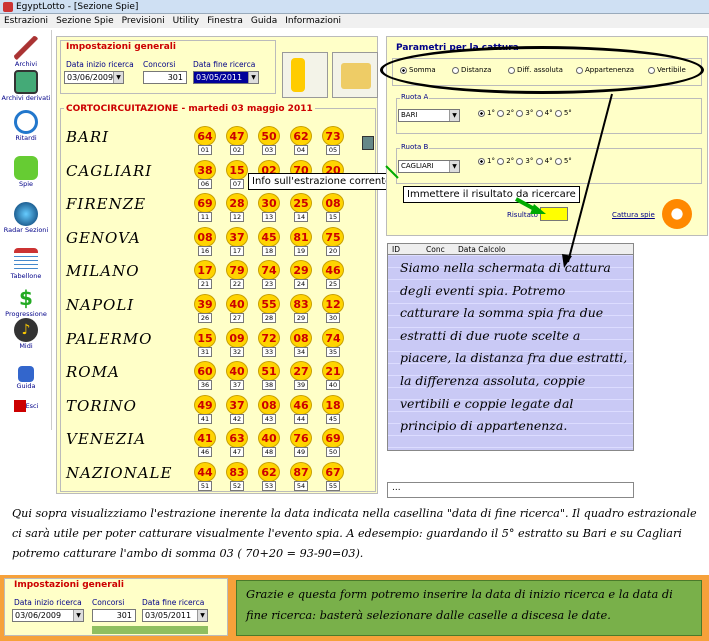 The width and height of the screenshot is (709, 641). What do you see at coordinates (269, 241) in the screenshot?
I see `number-bulb: 45 18` at bounding box center [269, 241].